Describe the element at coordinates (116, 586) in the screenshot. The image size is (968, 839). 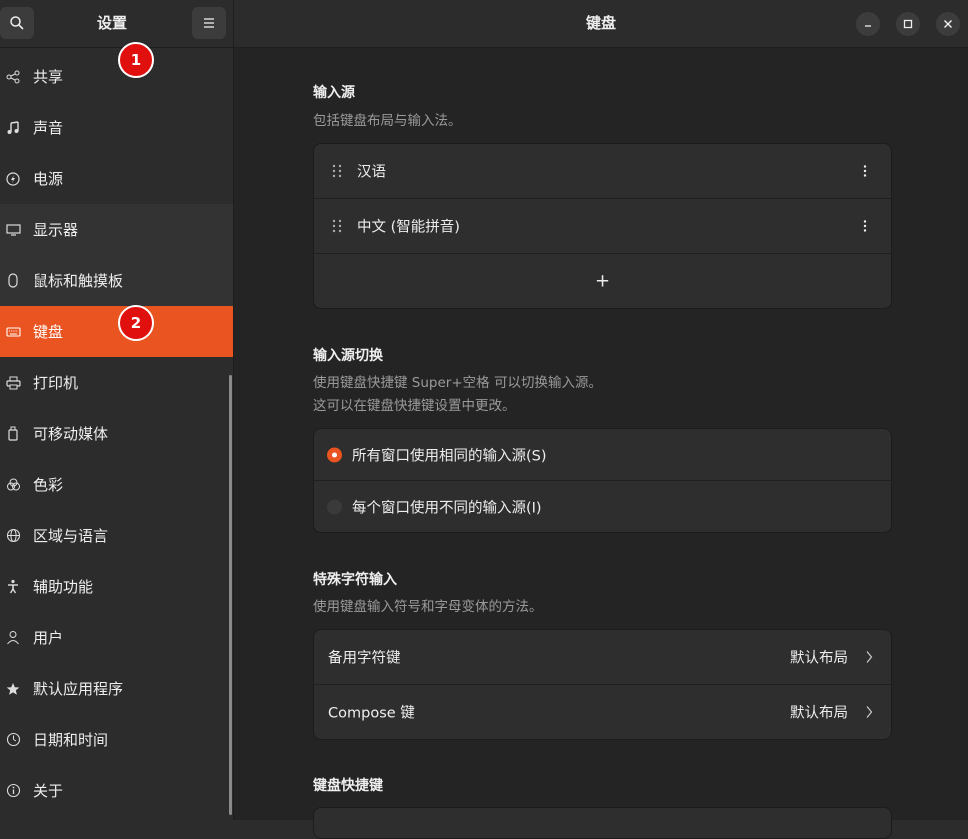
I see `sidebar-item-accessibility: 辅助功能` at that location.